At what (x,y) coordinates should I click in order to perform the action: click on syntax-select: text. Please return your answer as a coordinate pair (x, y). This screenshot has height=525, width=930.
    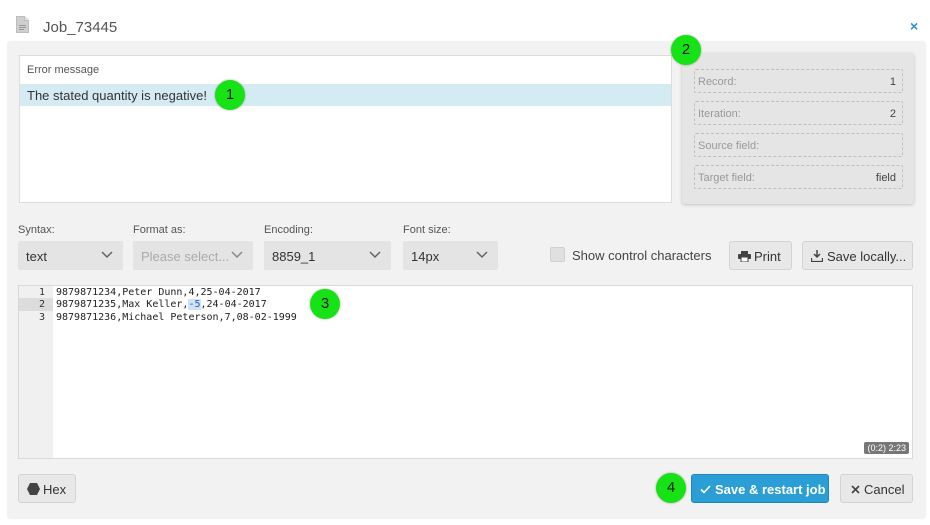
    Looking at the image, I should click on (70, 255).